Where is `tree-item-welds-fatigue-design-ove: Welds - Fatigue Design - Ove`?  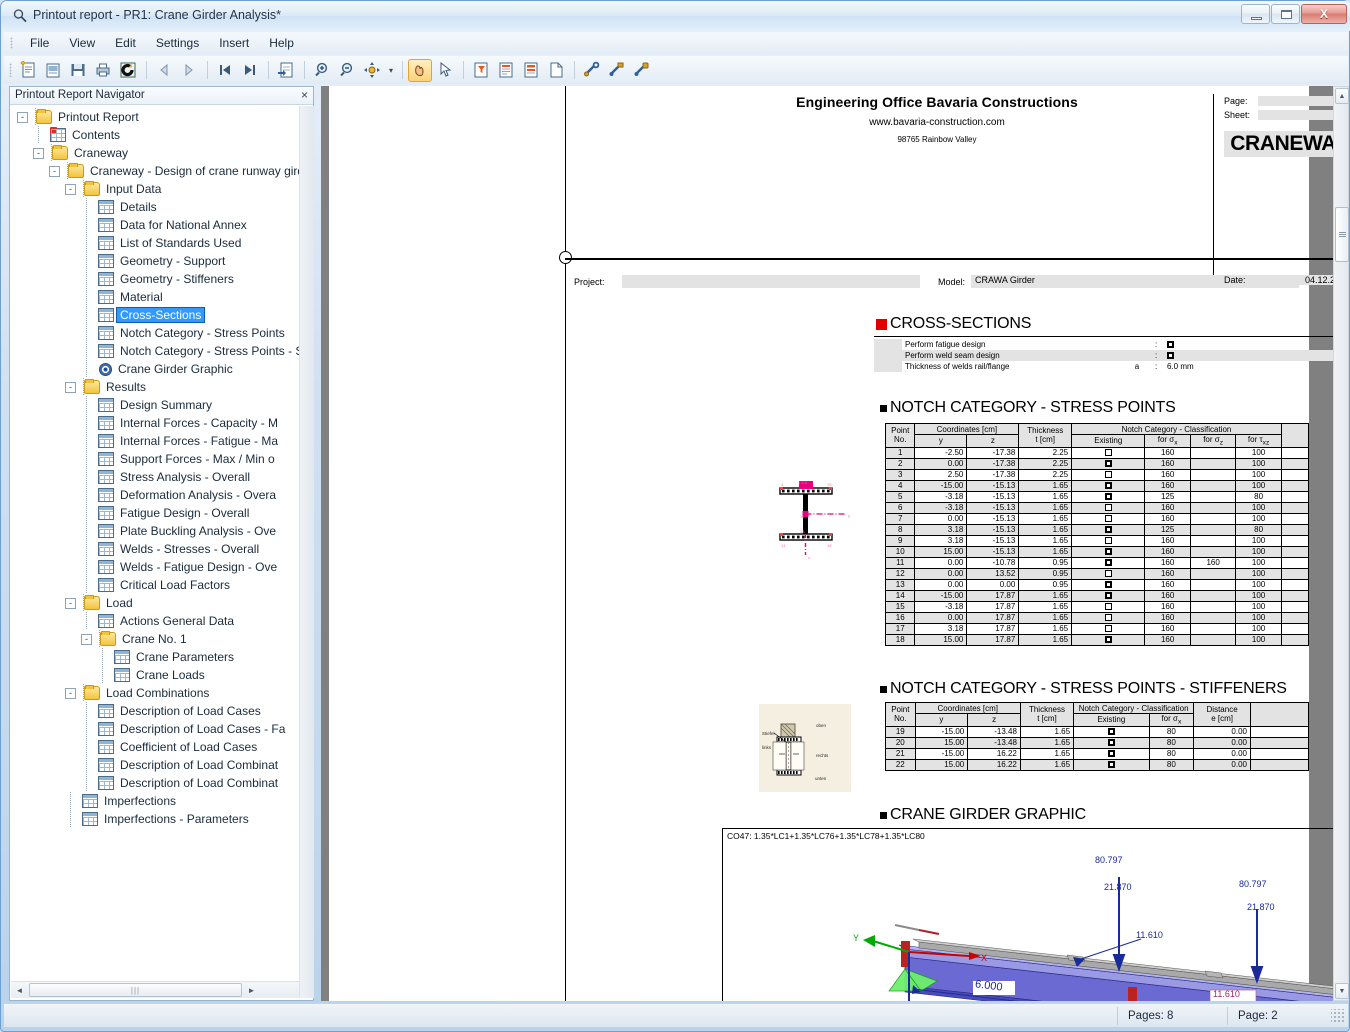
tree-item-welds-fatigue-design-ove: Welds - Fatigue Design - Ove is located at coordinates (155, 567).